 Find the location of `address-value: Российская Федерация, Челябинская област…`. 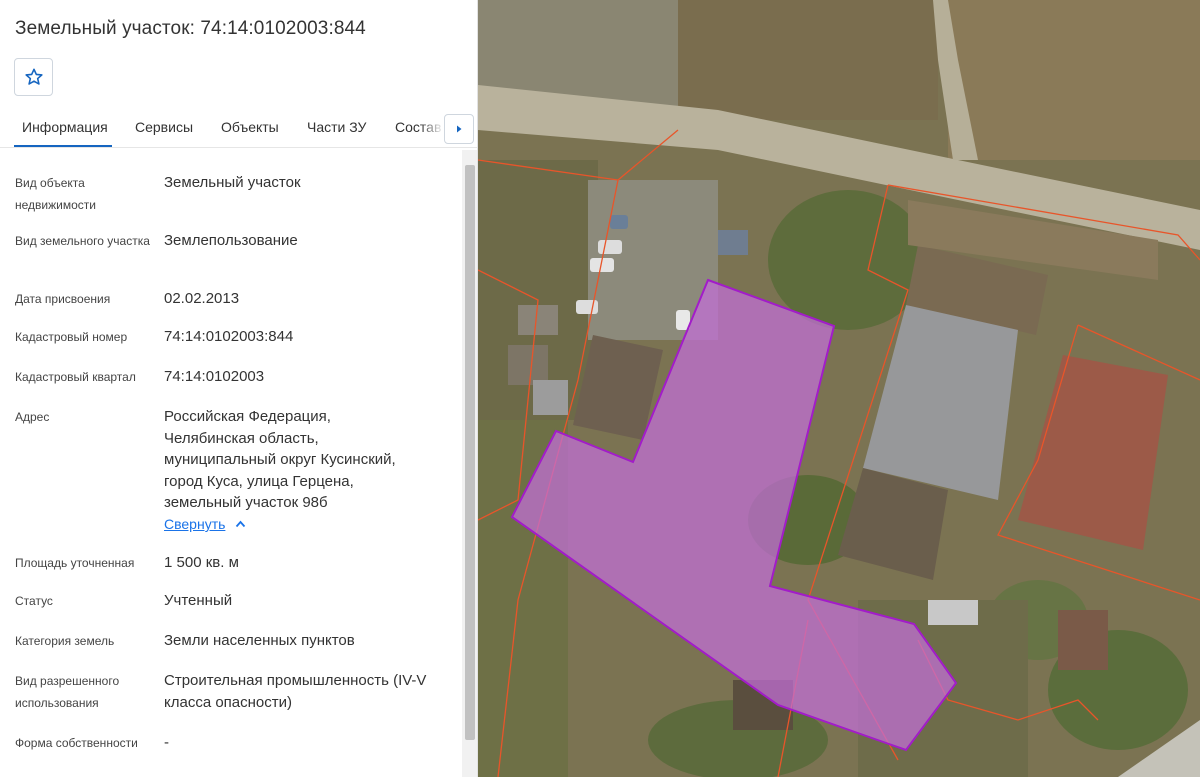

address-value: Российская Федерация, Челябинская област… is located at coordinates (304, 460).